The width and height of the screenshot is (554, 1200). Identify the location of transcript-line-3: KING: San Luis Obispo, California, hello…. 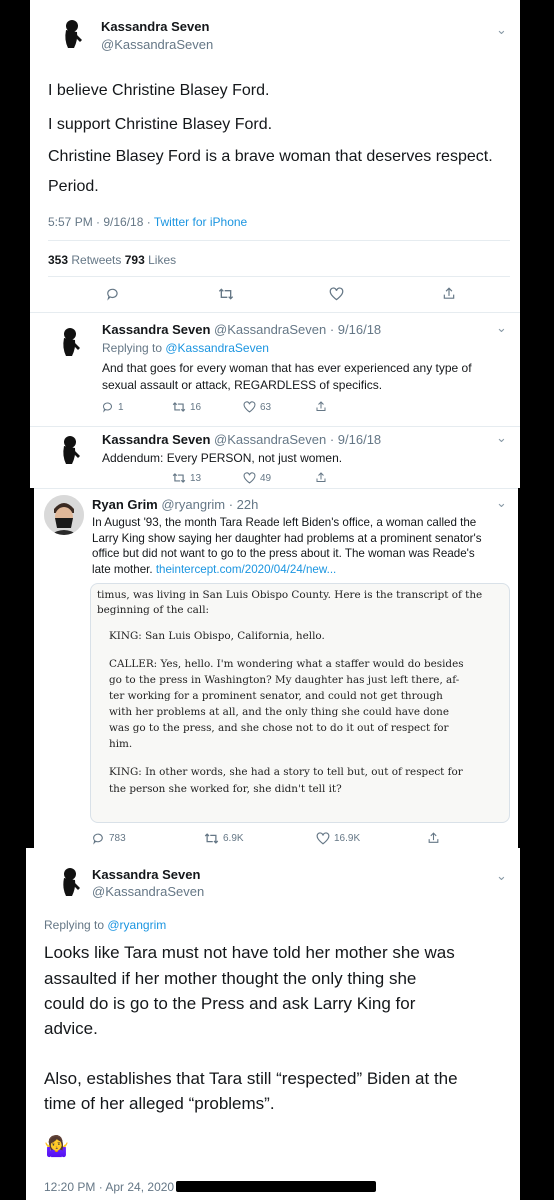
(217, 636).